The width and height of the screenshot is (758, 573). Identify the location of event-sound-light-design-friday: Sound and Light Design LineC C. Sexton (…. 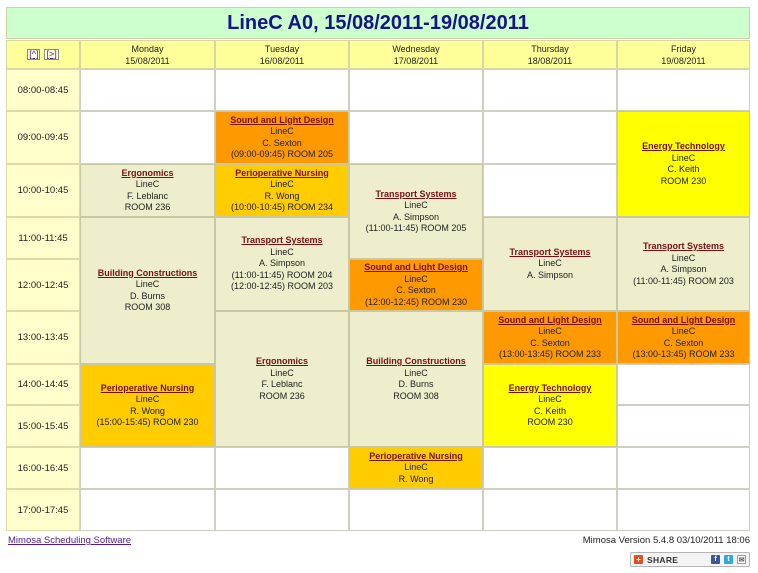
(683, 337).